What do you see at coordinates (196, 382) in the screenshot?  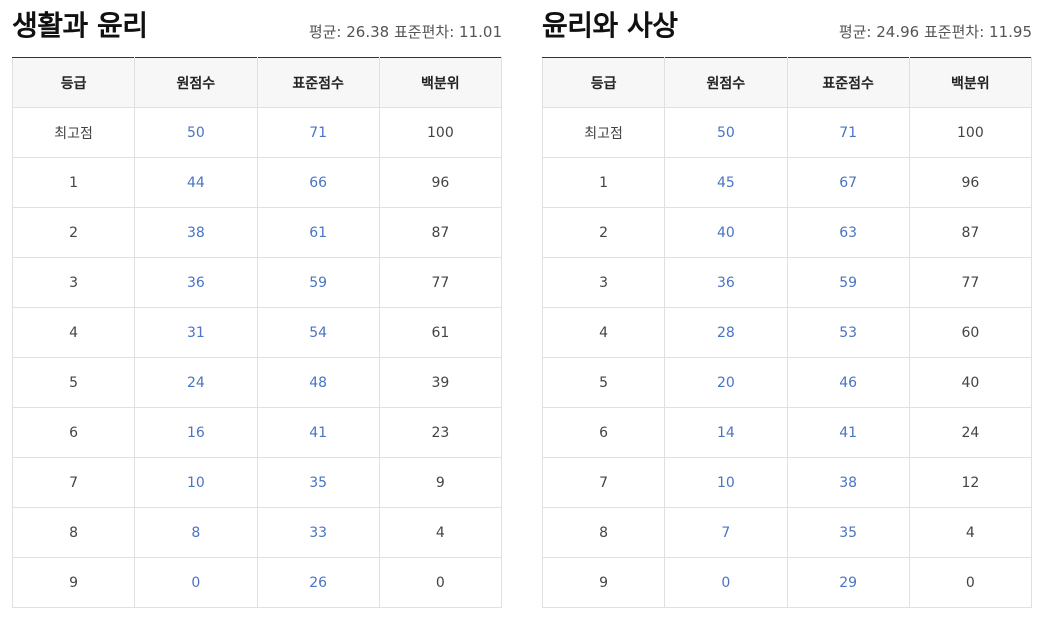 I see `cell-raw-score: 24` at bounding box center [196, 382].